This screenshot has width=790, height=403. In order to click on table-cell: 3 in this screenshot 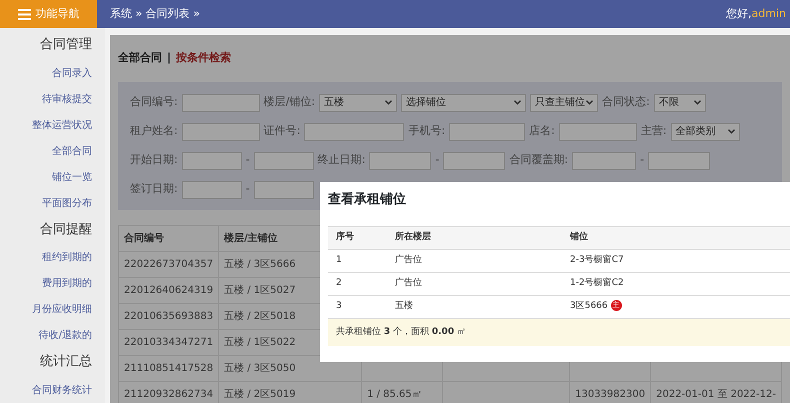, I will do `click(339, 305)`.